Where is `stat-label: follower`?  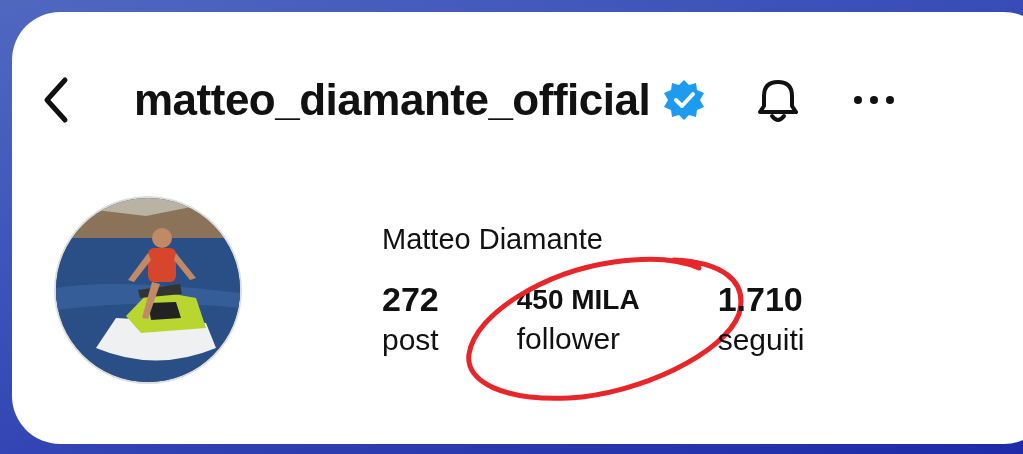 stat-label: follower is located at coordinates (569, 339).